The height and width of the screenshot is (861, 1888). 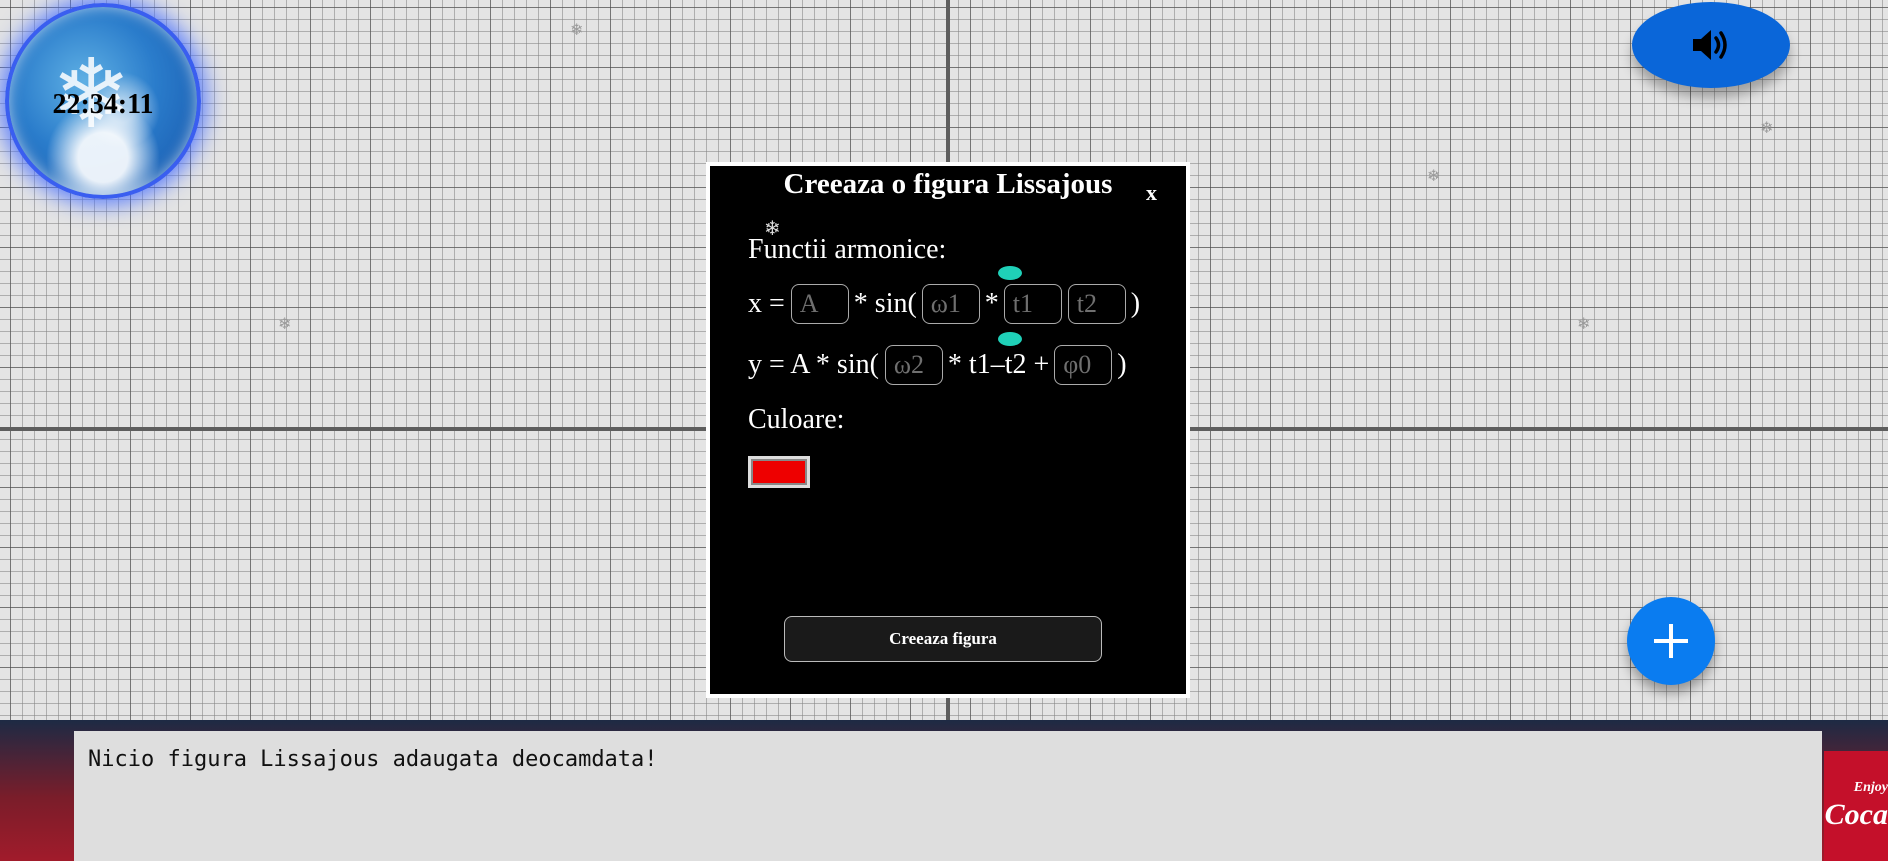 I want to click on clock-widget: ❄ 22:34:11, so click(x=103, y=101).